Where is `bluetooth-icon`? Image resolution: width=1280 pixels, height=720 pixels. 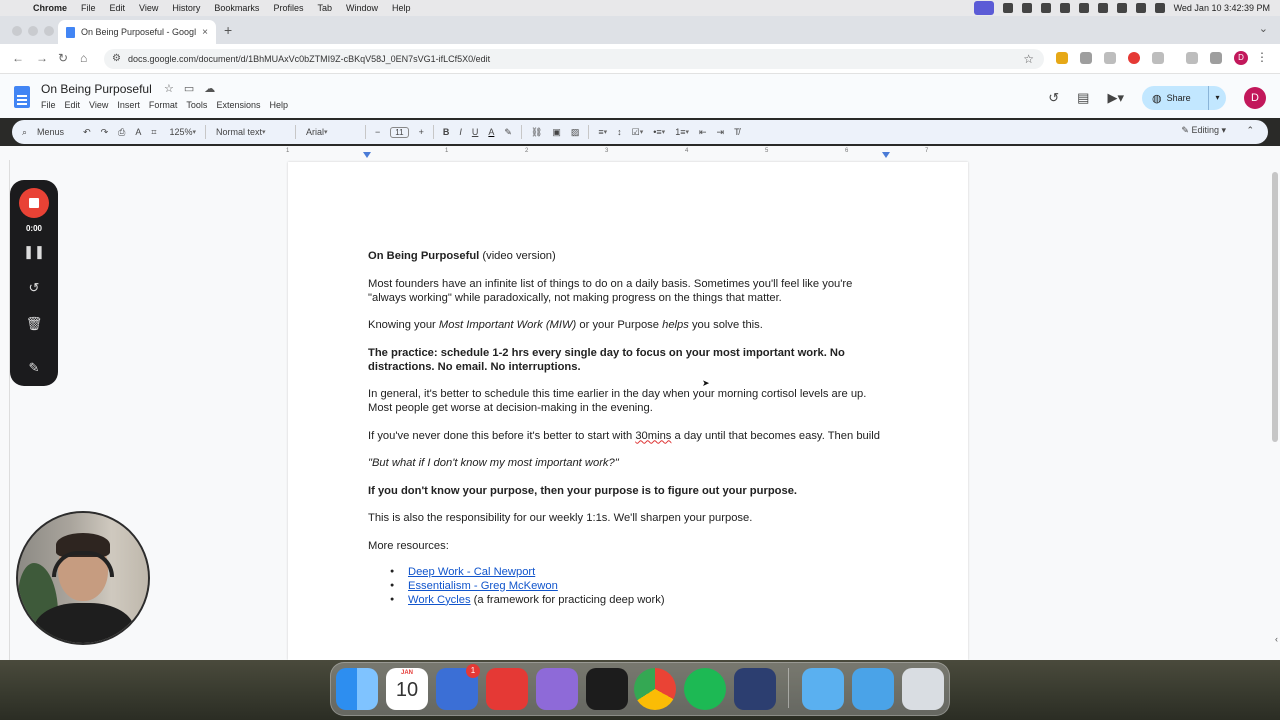 bluetooth-icon is located at coordinates (1102, 8).